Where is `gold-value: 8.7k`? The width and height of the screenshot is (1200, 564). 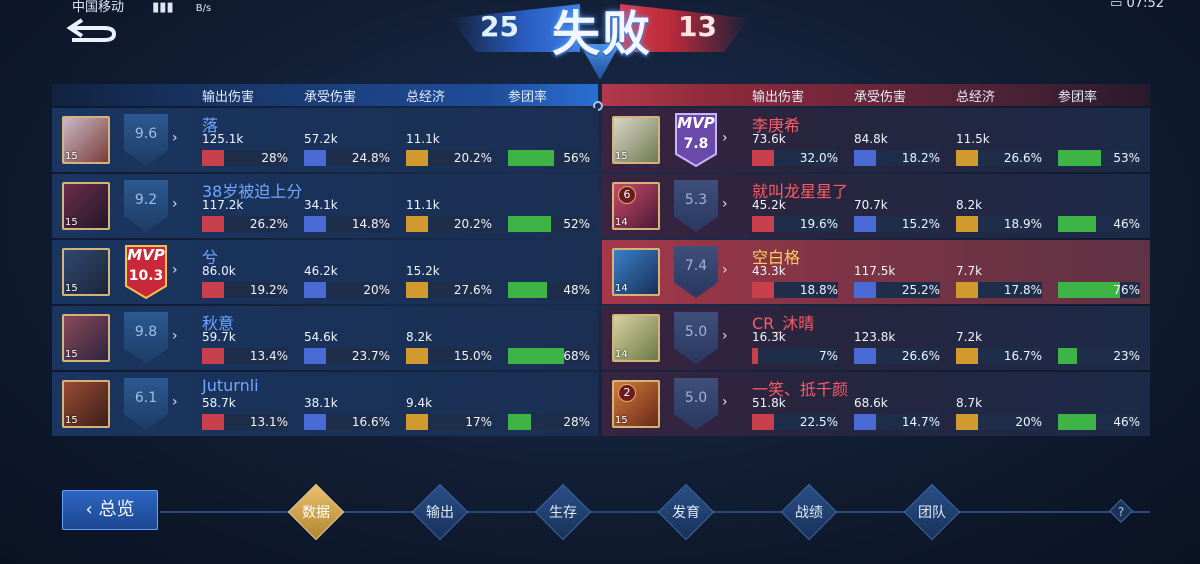
gold-value: 8.7k is located at coordinates (969, 403).